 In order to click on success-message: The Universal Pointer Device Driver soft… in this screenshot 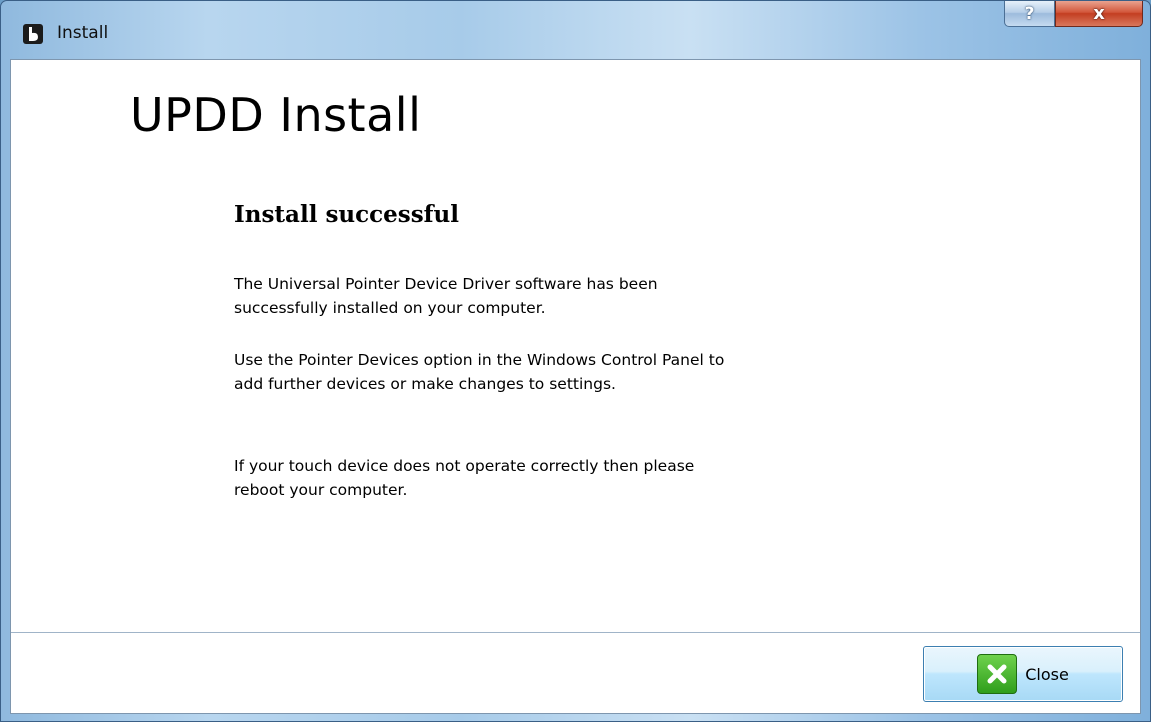, I will do `click(446, 296)`.